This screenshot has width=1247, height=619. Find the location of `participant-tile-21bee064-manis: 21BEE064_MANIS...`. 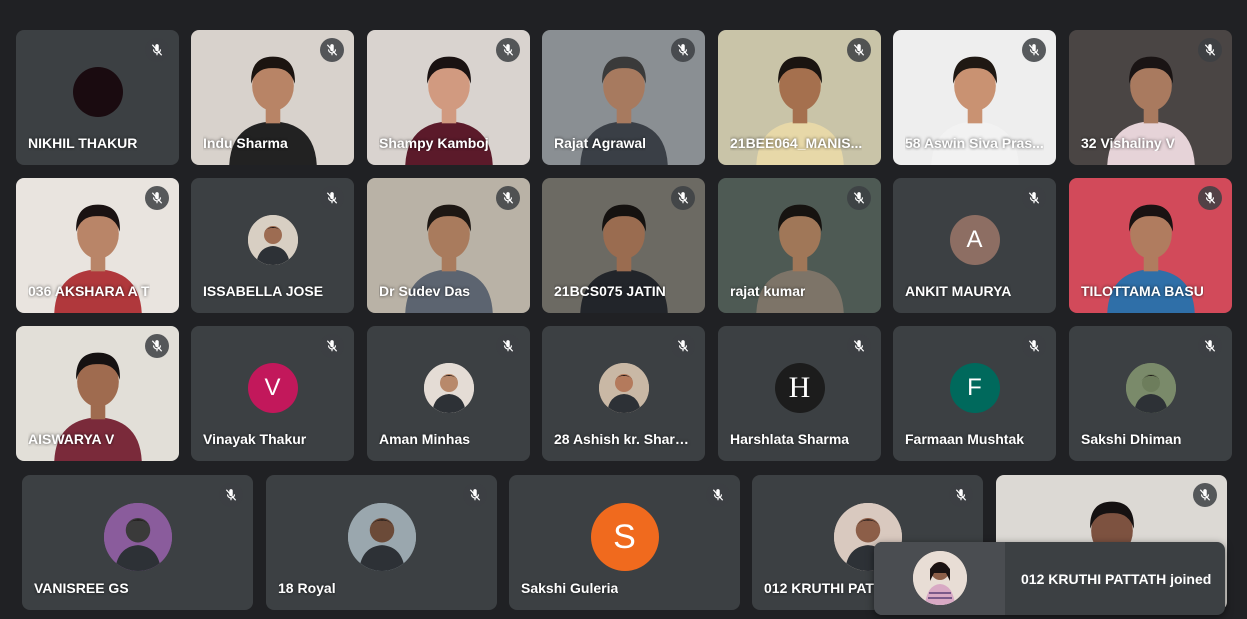

participant-tile-21bee064-manis: 21BEE064_MANIS... is located at coordinates (799, 97).